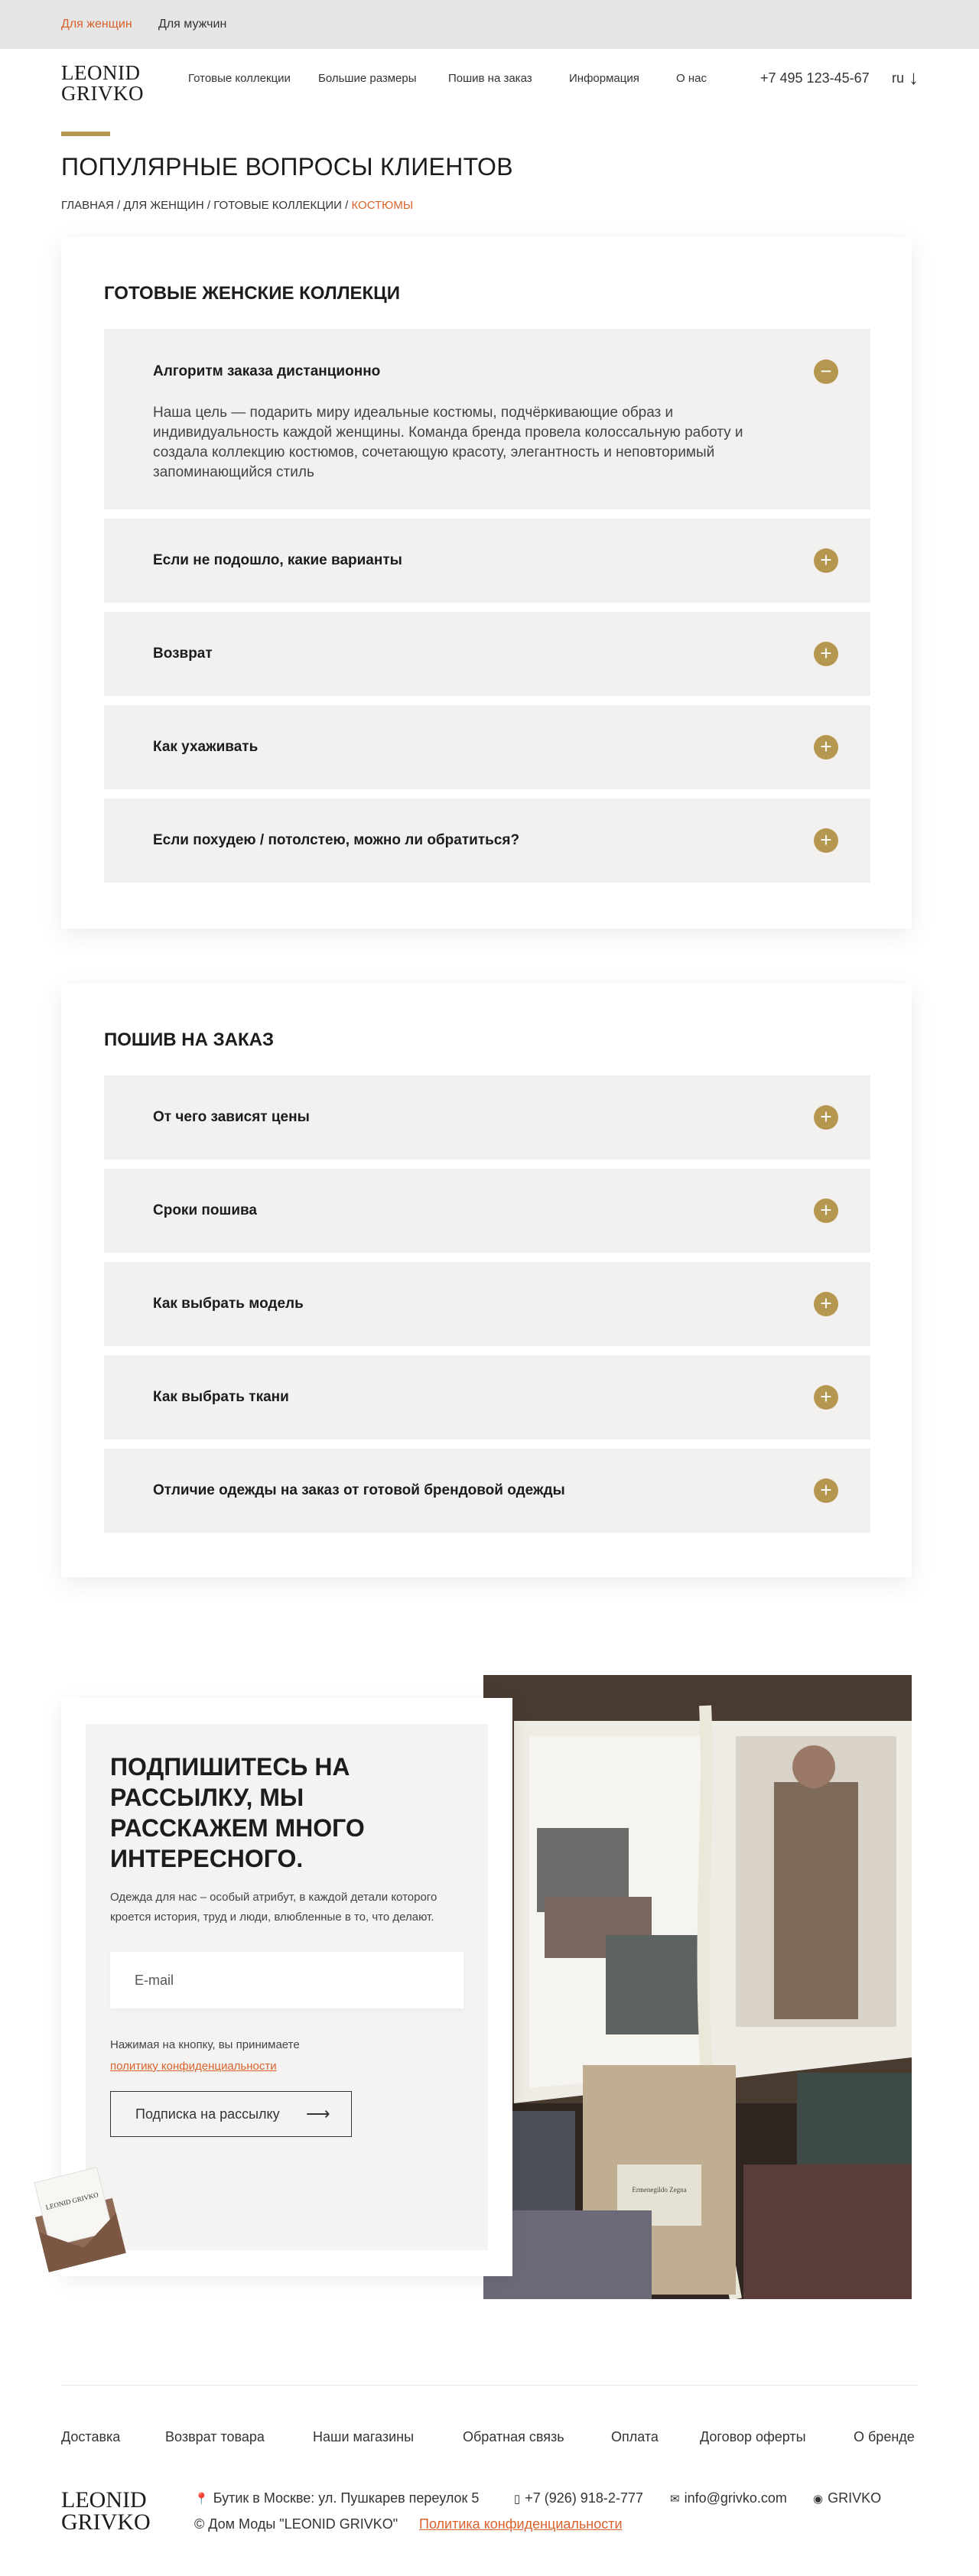 The height and width of the screenshot is (2576, 979). What do you see at coordinates (487, 1397) in the screenshot?
I see `accordion-item: Как выбрать ткани +` at bounding box center [487, 1397].